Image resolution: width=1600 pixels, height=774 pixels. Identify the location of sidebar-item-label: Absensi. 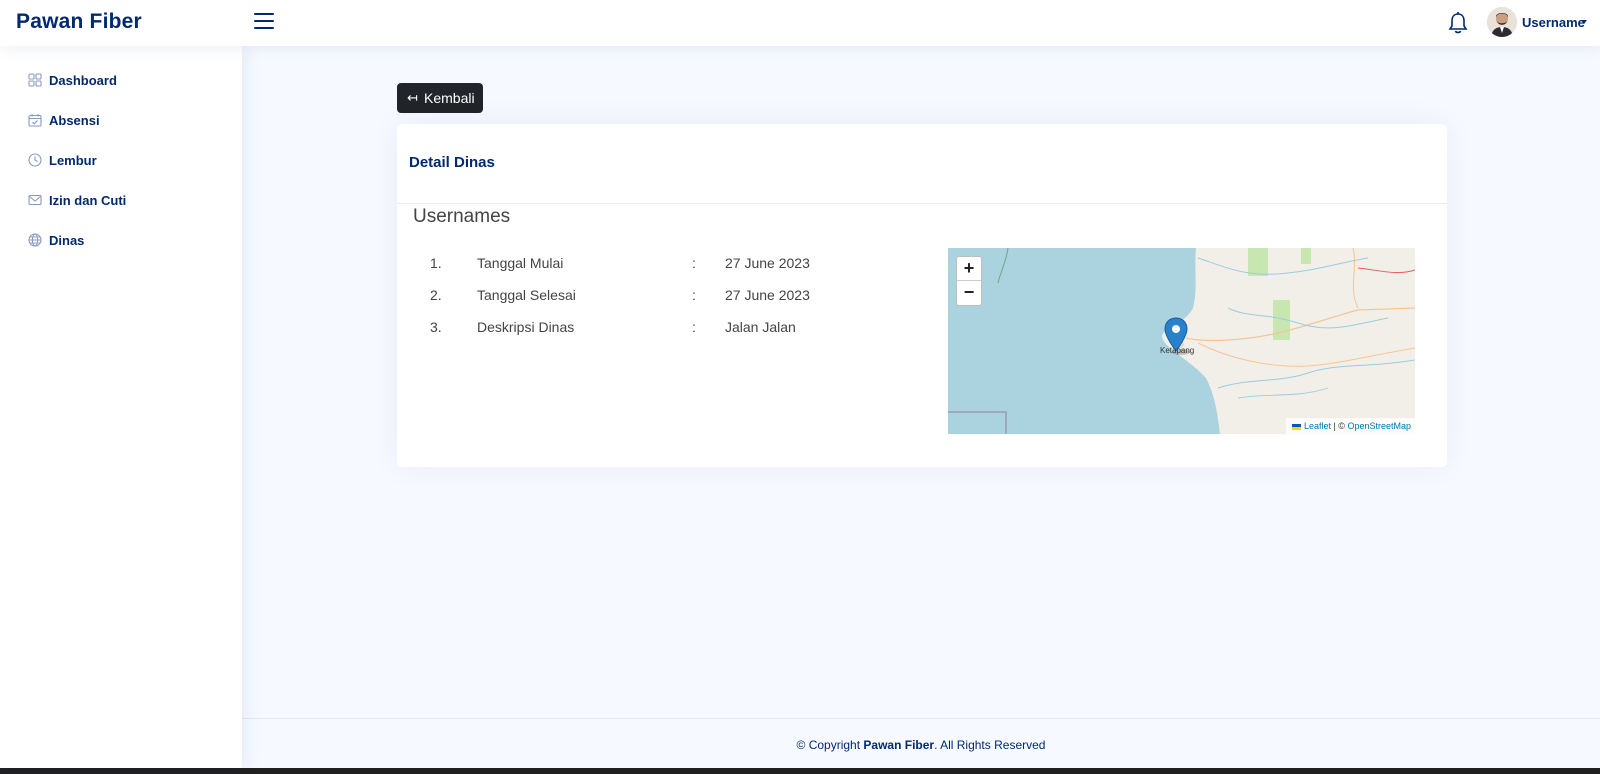
(74, 120).